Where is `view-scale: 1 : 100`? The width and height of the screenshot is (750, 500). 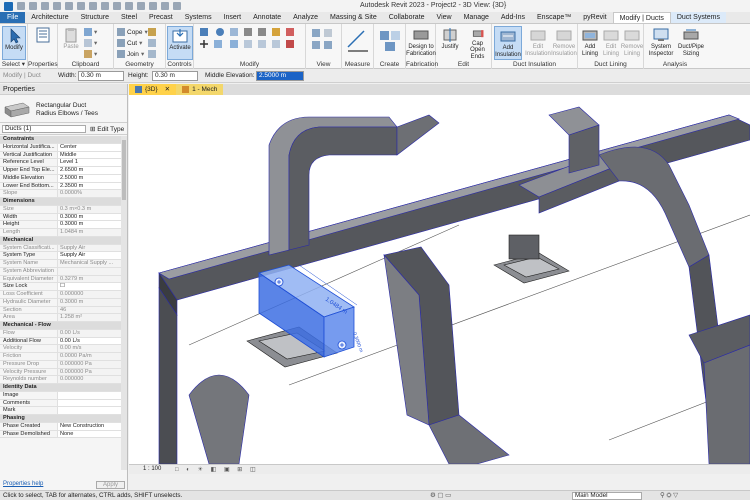 view-scale: 1 : 100 is located at coordinates (152, 469).